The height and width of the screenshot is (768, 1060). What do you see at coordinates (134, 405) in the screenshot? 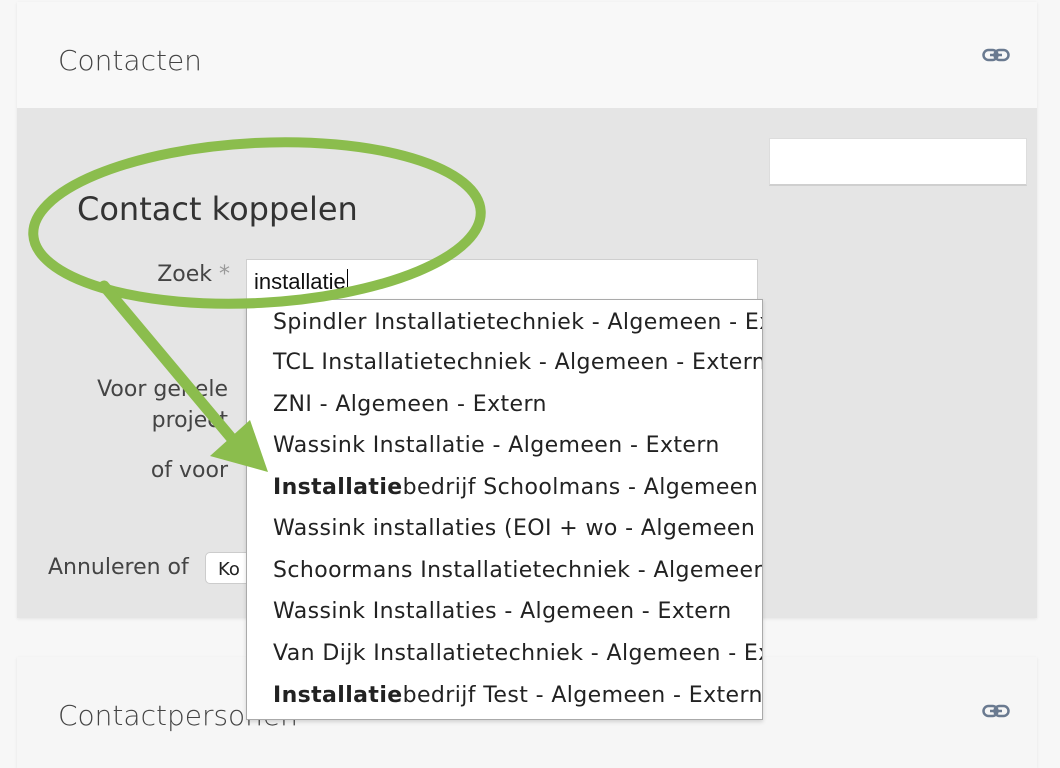
I see `gehele-project-label: Voor gehele project` at bounding box center [134, 405].